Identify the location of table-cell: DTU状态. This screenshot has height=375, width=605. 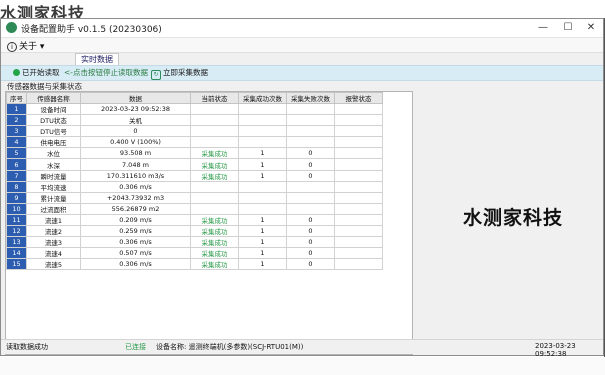
(53, 120).